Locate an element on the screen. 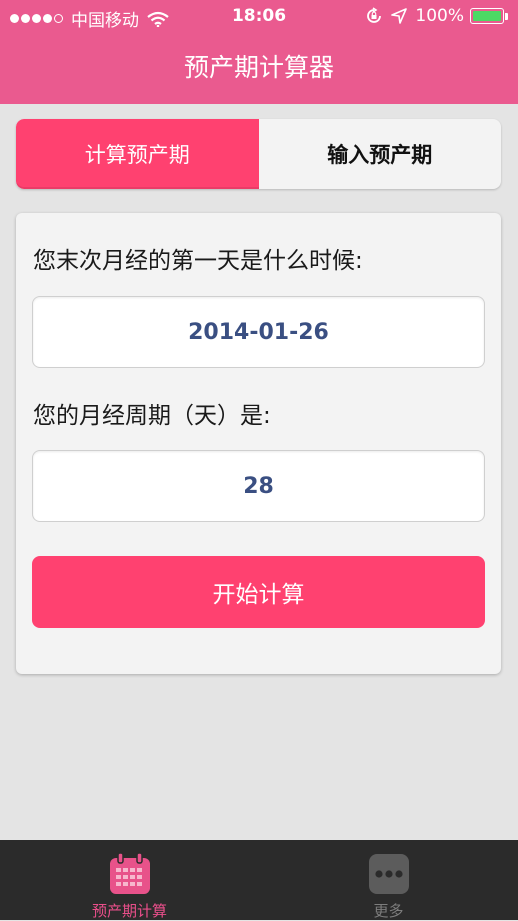 The image size is (518, 921). cycle-length-field: 28 is located at coordinates (258, 486).